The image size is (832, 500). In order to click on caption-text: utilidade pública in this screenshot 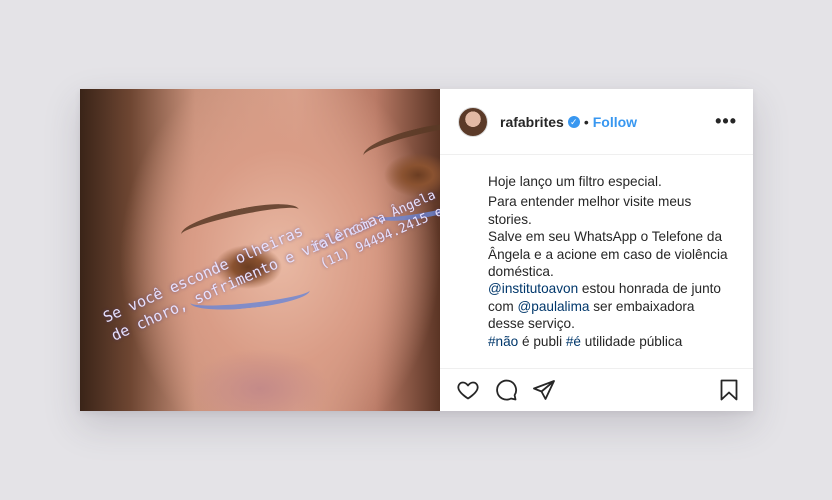, I will do `click(632, 341)`.